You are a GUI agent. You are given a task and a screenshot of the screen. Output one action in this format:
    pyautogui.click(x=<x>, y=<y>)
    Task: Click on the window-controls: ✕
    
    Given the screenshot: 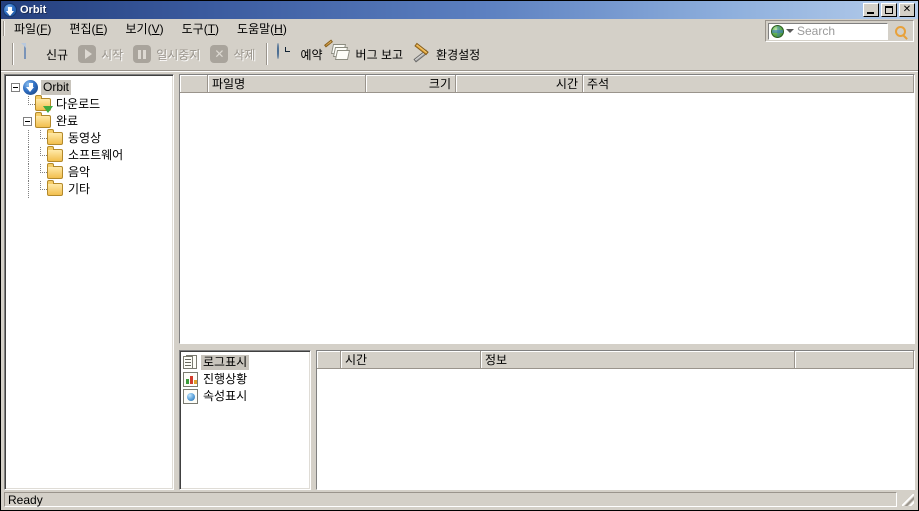 What is the action you would take?
    pyautogui.click(x=889, y=10)
    